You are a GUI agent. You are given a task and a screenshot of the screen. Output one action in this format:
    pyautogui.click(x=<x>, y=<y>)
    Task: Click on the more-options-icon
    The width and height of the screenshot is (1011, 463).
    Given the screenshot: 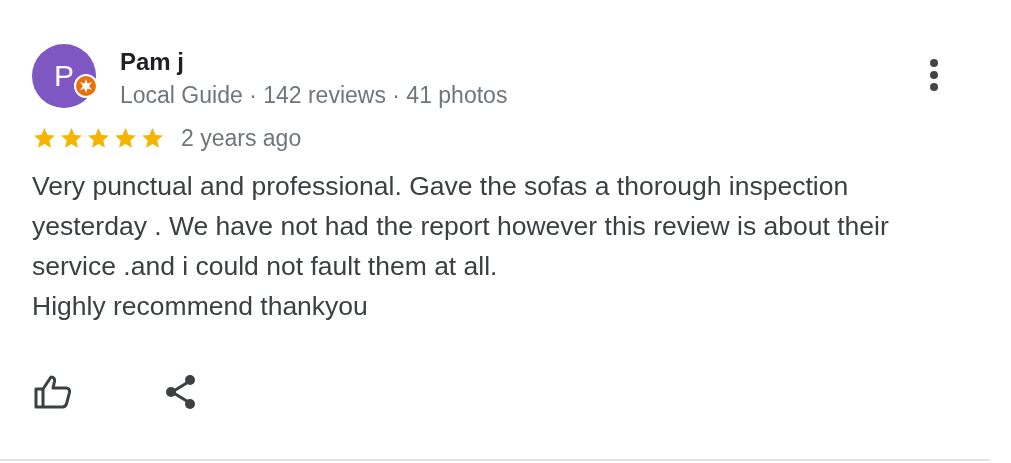 What is the action you would take?
    pyautogui.click(x=934, y=75)
    